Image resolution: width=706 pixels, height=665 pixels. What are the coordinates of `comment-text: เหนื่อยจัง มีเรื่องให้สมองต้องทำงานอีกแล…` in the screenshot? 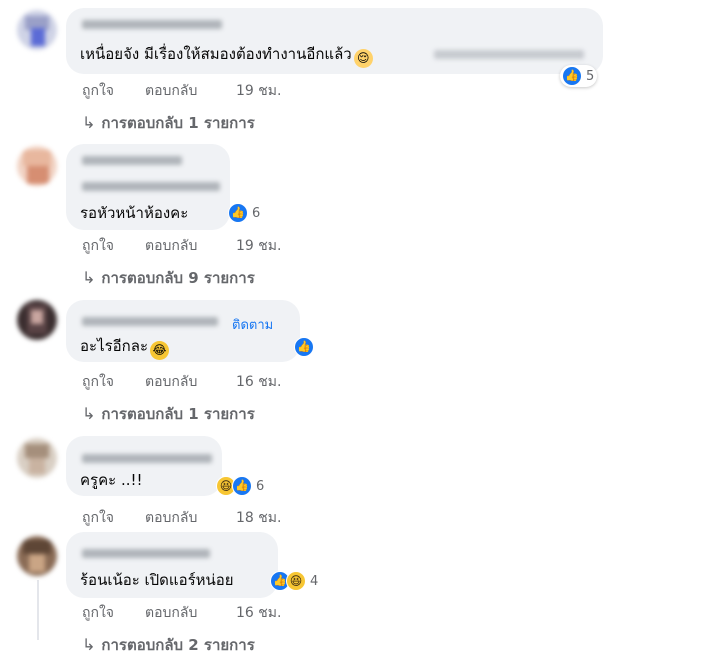 It's located at (226, 56).